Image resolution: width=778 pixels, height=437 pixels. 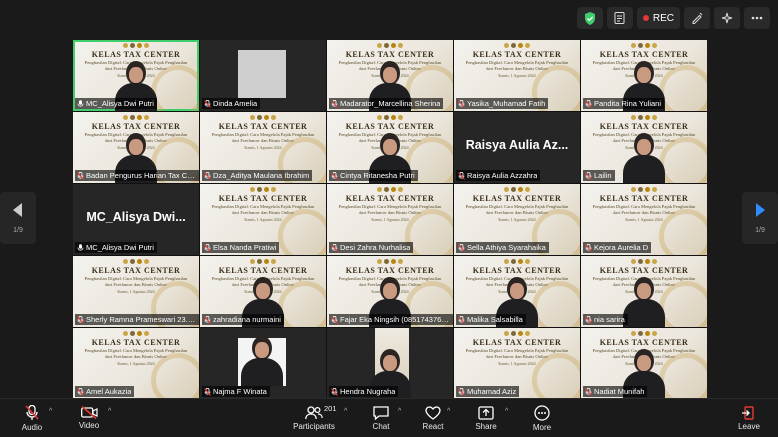 I want to click on react-options-caret: ^, so click(x=448, y=411).